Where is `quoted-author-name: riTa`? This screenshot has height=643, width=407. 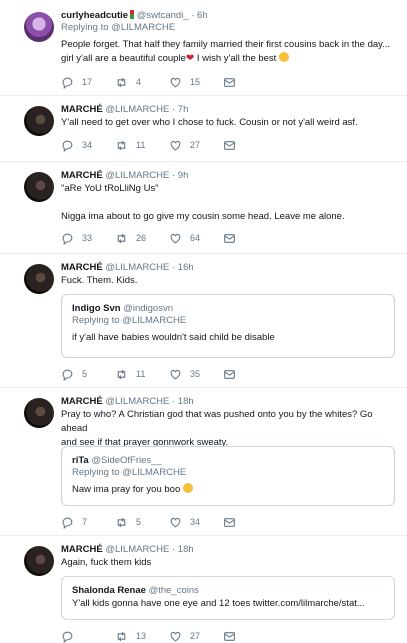
quoted-author-name: riTa is located at coordinates (80, 460).